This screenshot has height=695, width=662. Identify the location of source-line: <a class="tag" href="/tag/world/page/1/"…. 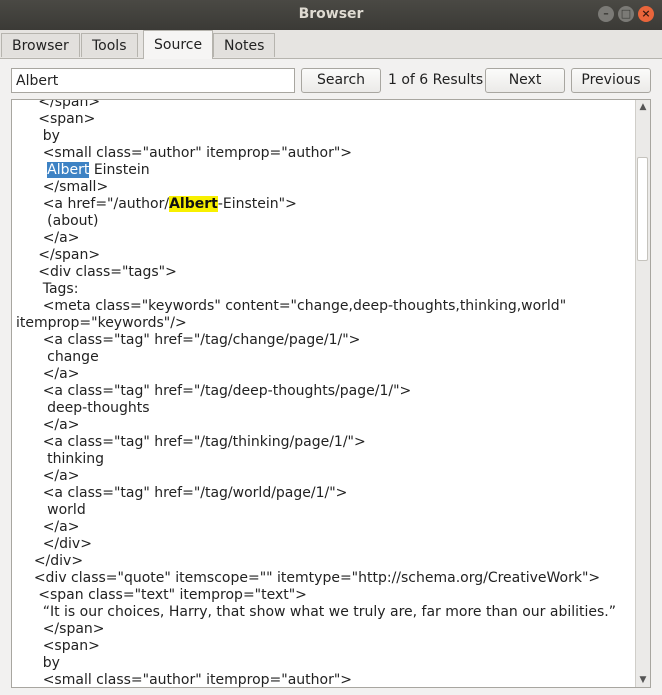
(325, 493).